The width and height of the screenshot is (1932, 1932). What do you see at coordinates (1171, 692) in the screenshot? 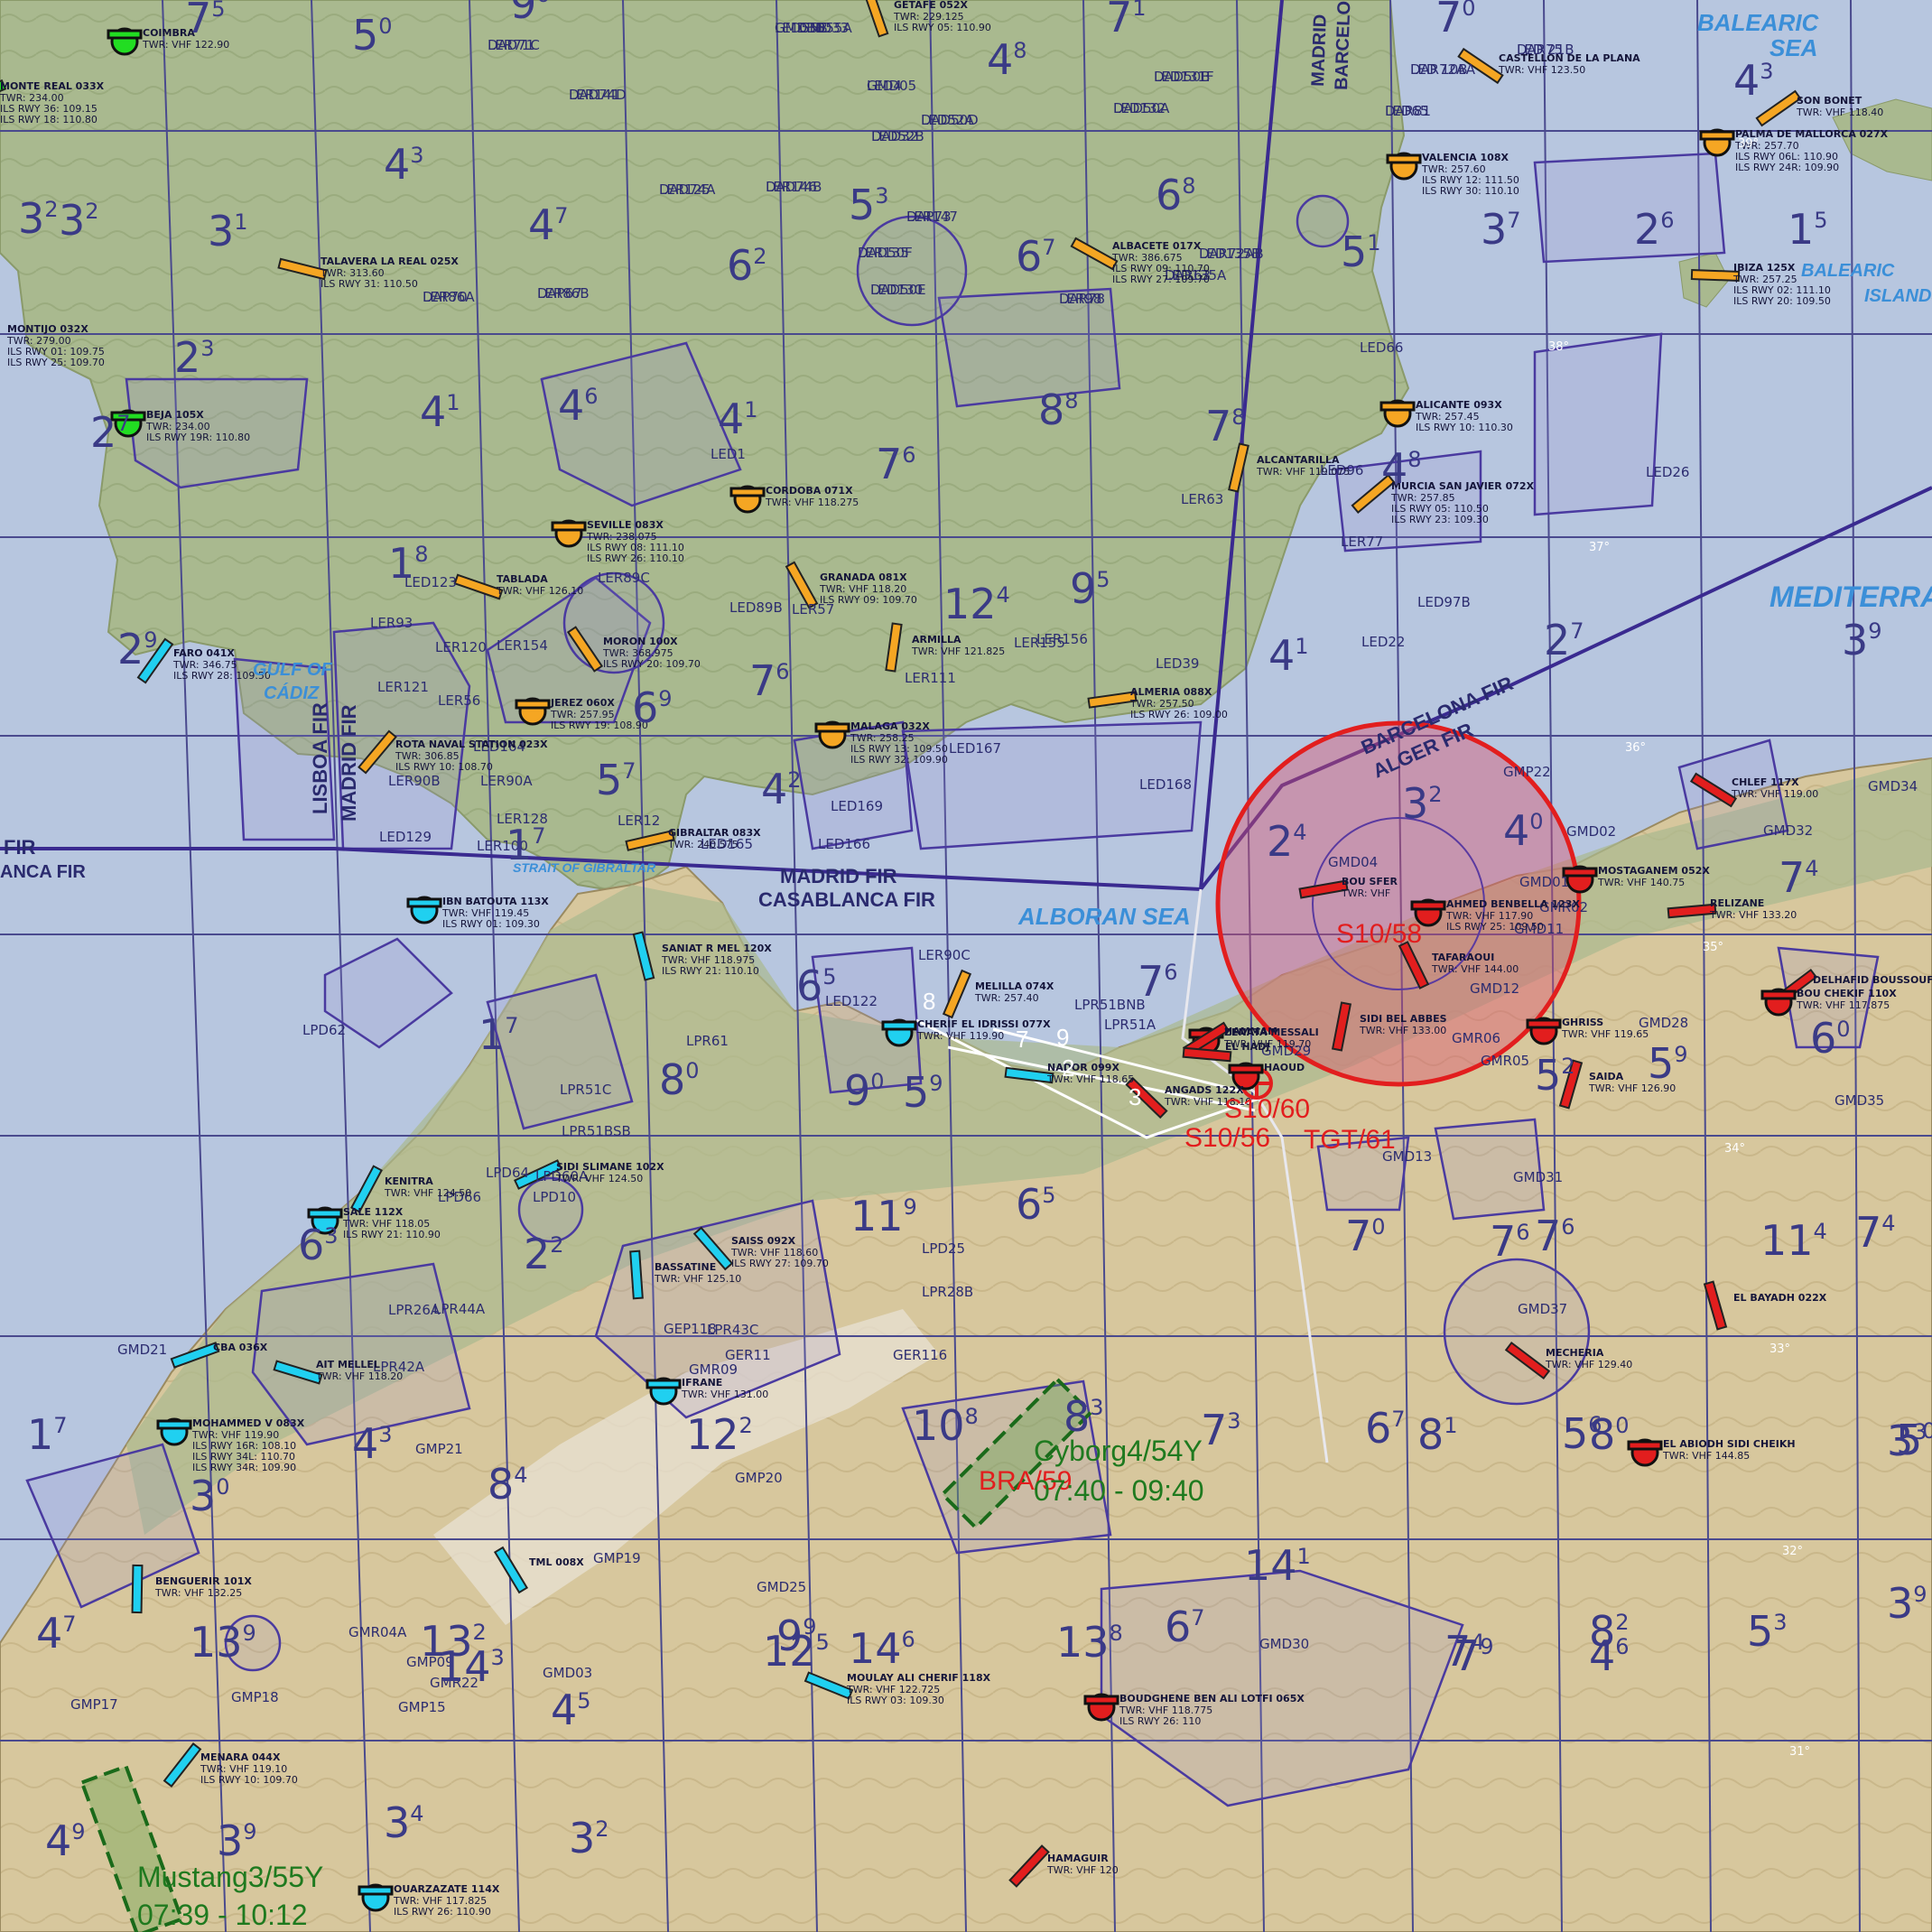
I see `airport-name: ALMERIA 088X` at bounding box center [1171, 692].